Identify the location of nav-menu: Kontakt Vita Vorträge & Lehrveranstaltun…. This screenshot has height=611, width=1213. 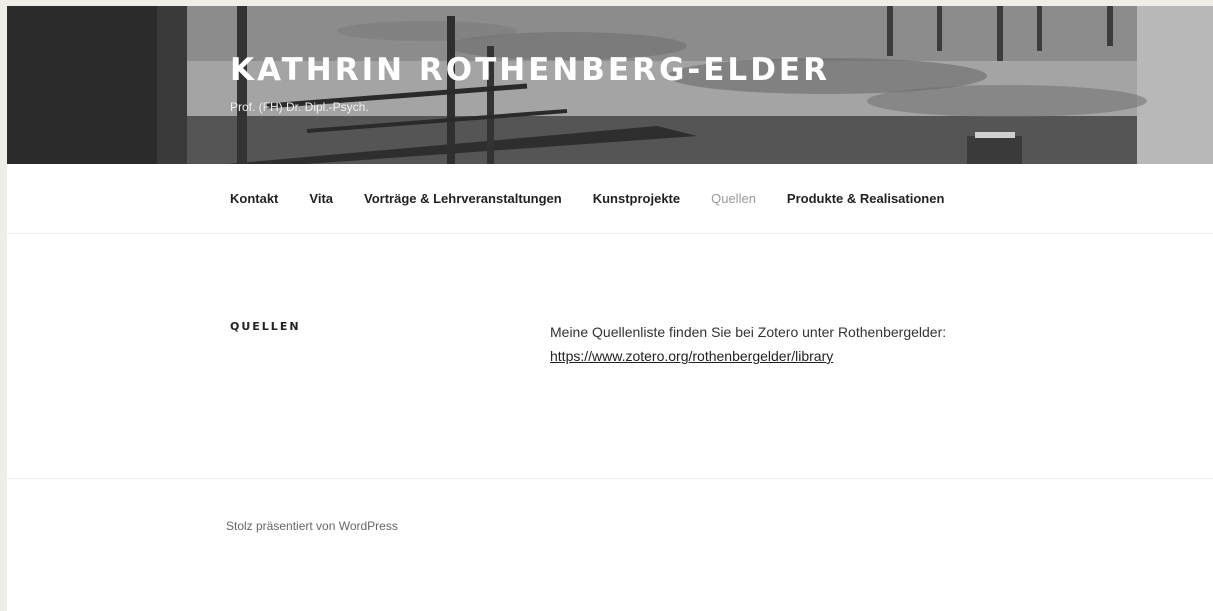
(602, 198).